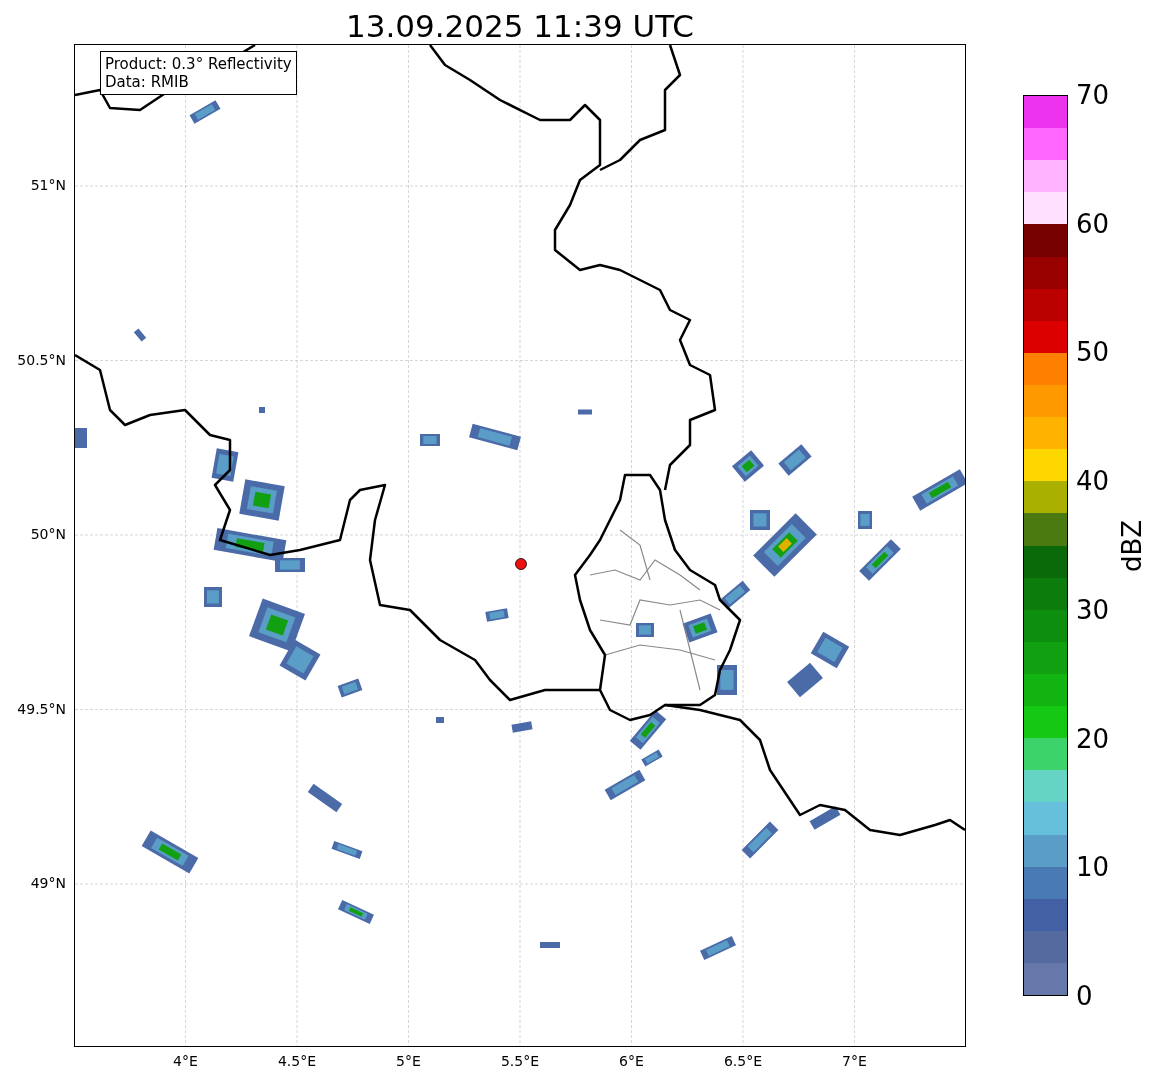  Describe the element at coordinates (1093, 867) in the screenshot. I see `colorbar-tick-label: 10` at that location.